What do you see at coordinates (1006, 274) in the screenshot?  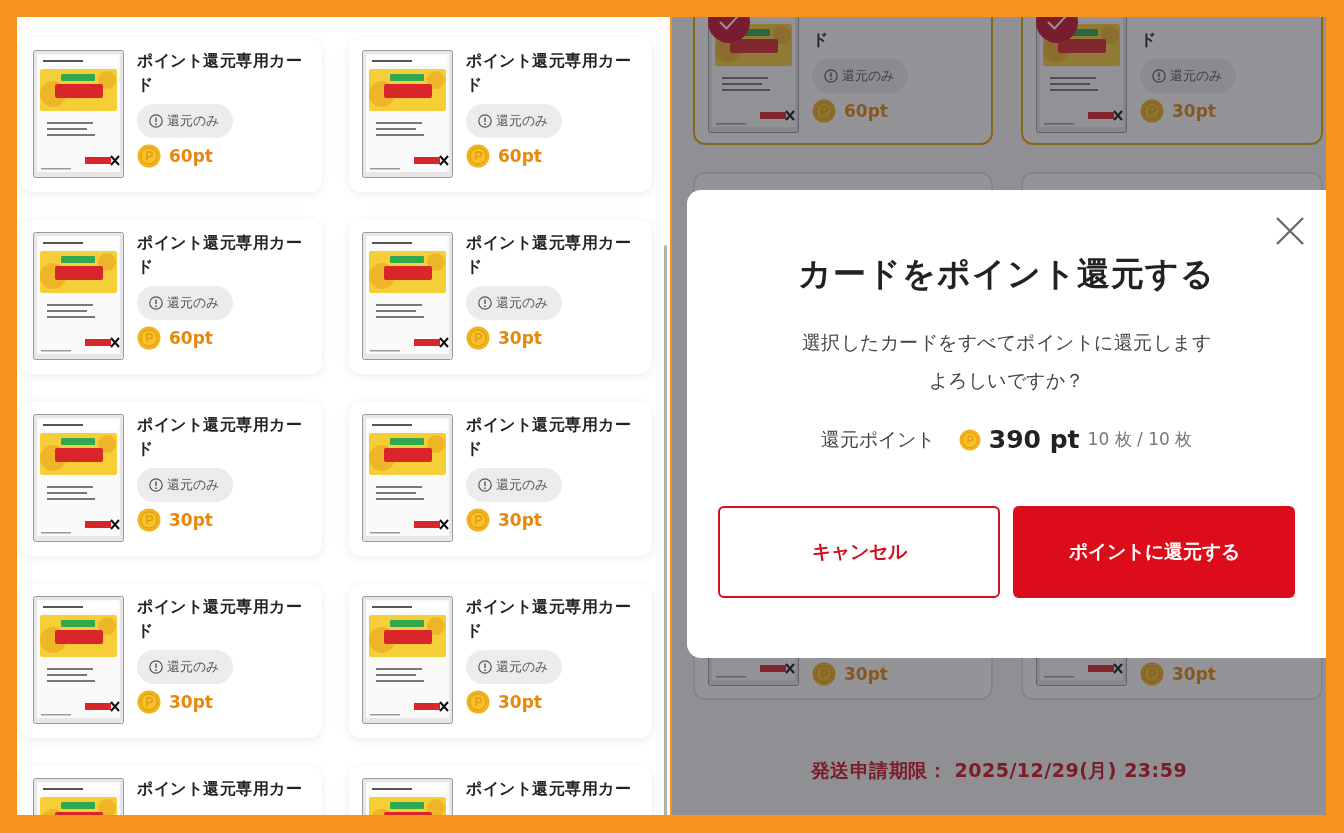 I see `dialog-title: カードをポイント還元する` at bounding box center [1006, 274].